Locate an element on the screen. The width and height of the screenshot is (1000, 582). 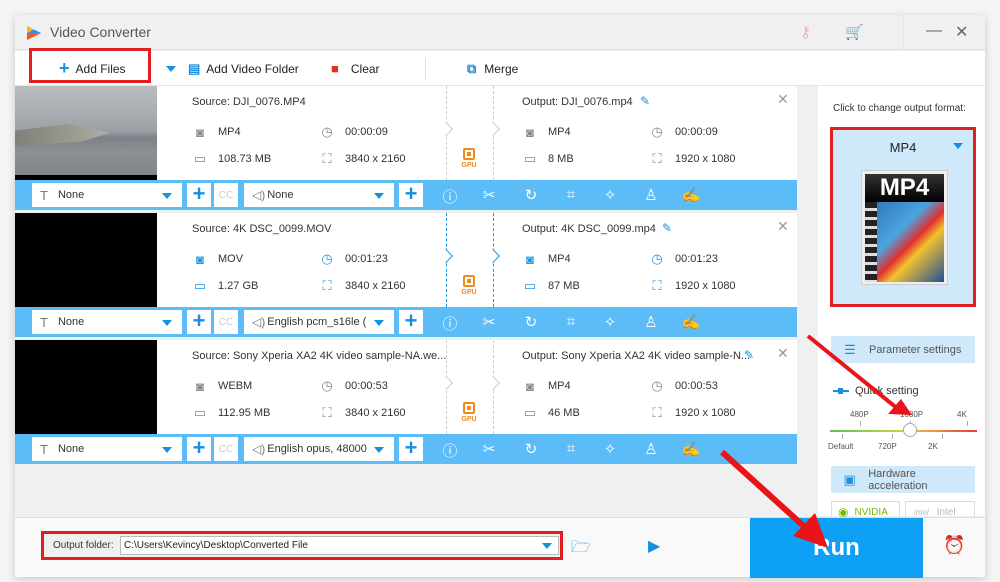
output-duration: ◷ 00:00:53 is located at coordinates (683, 386).